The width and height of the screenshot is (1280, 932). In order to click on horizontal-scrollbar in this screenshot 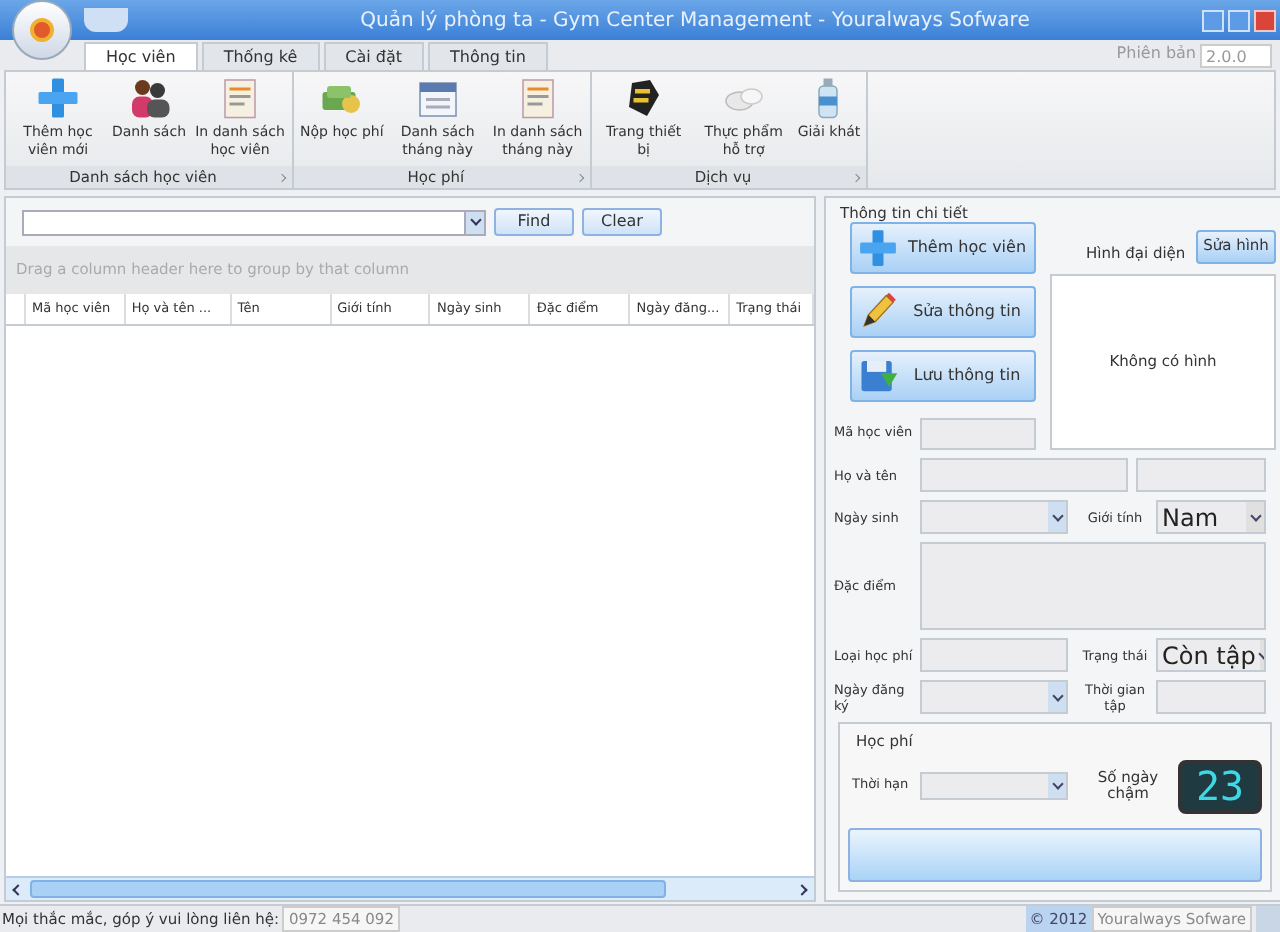, I will do `click(410, 888)`.